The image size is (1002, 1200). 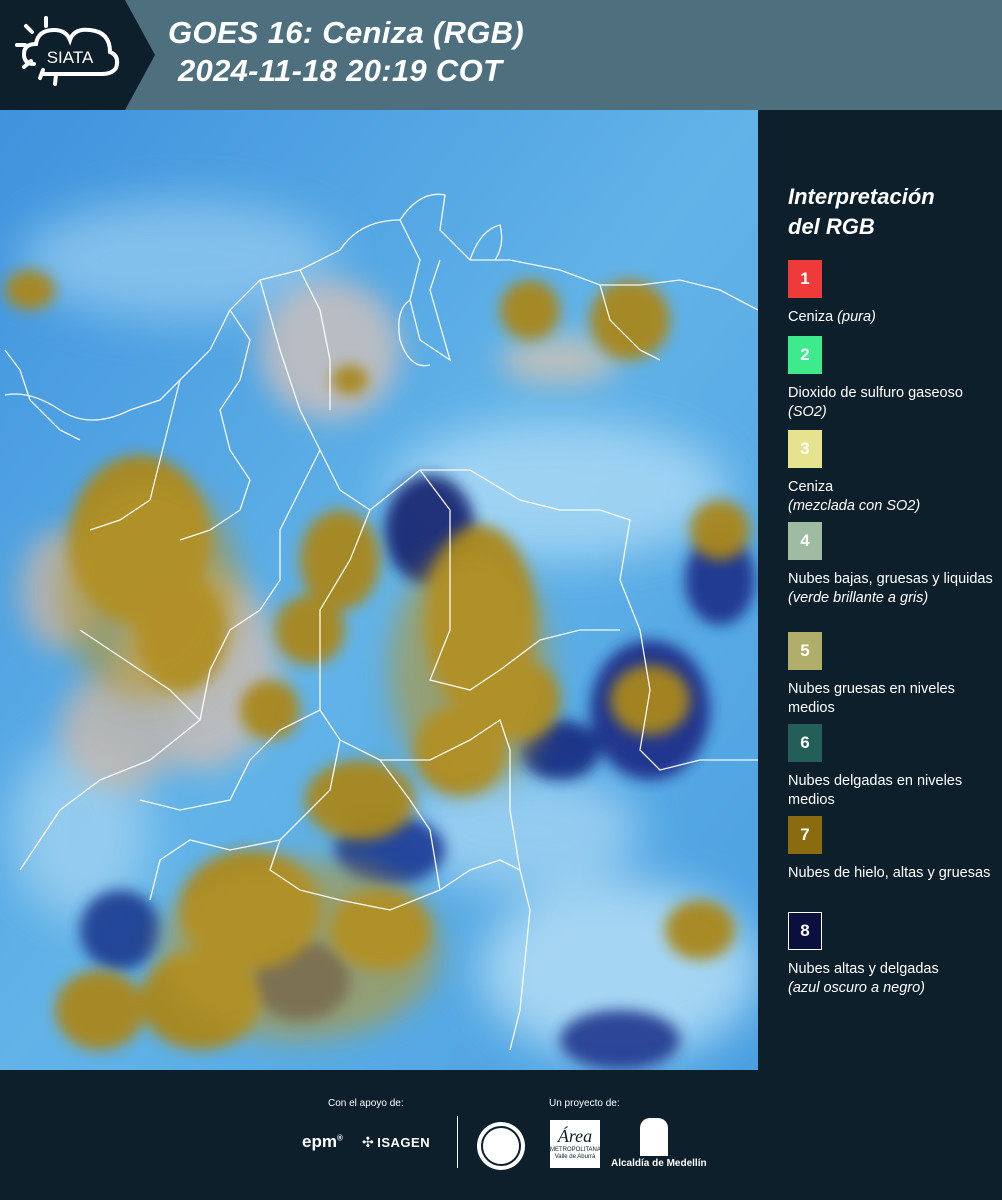 What do you see at coordinates (890, 767) in the screenshot?
I see `legend-item-6: 6 Nubes delgadas en niveles medios` at bounding box center [890, 767].